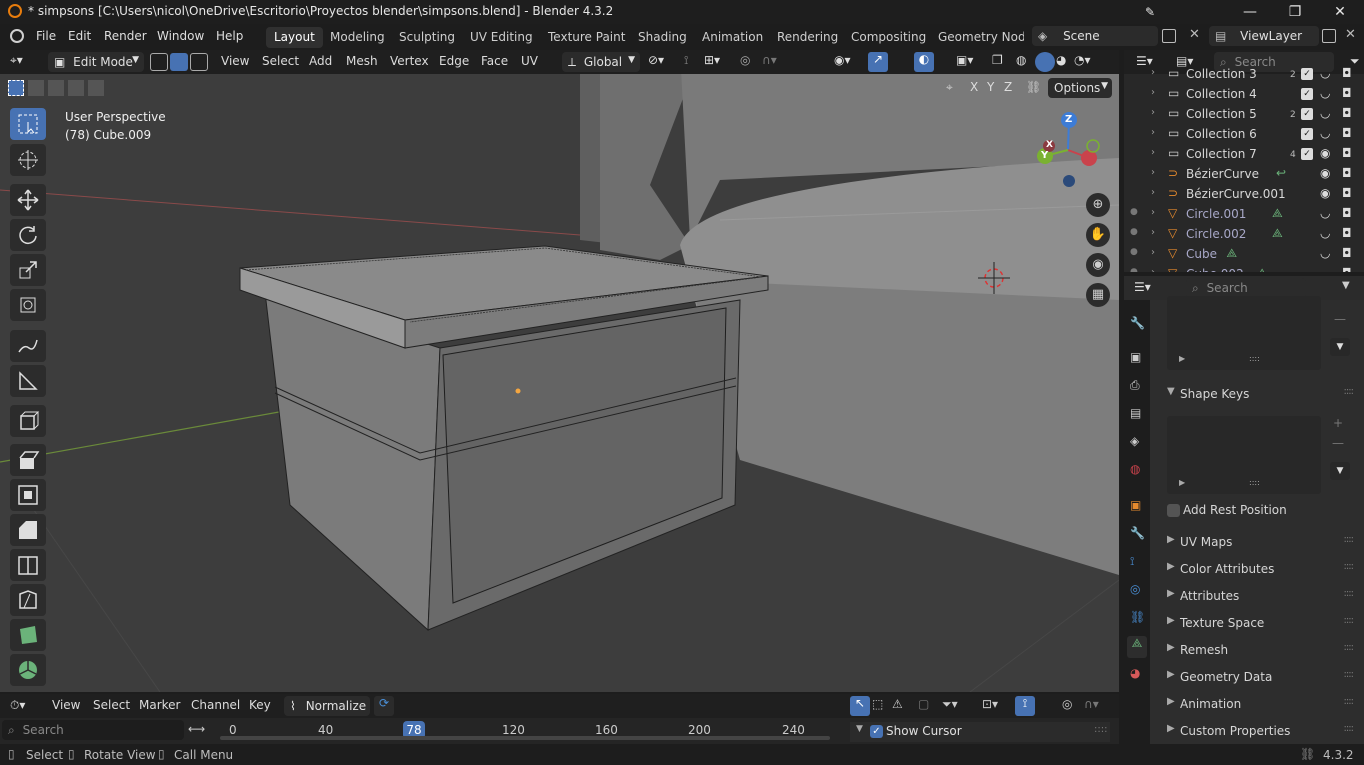  Describe the element at coordinates (1033, 87) in the screenshot. I see `auto-merge-icon: ⛓` at that location.